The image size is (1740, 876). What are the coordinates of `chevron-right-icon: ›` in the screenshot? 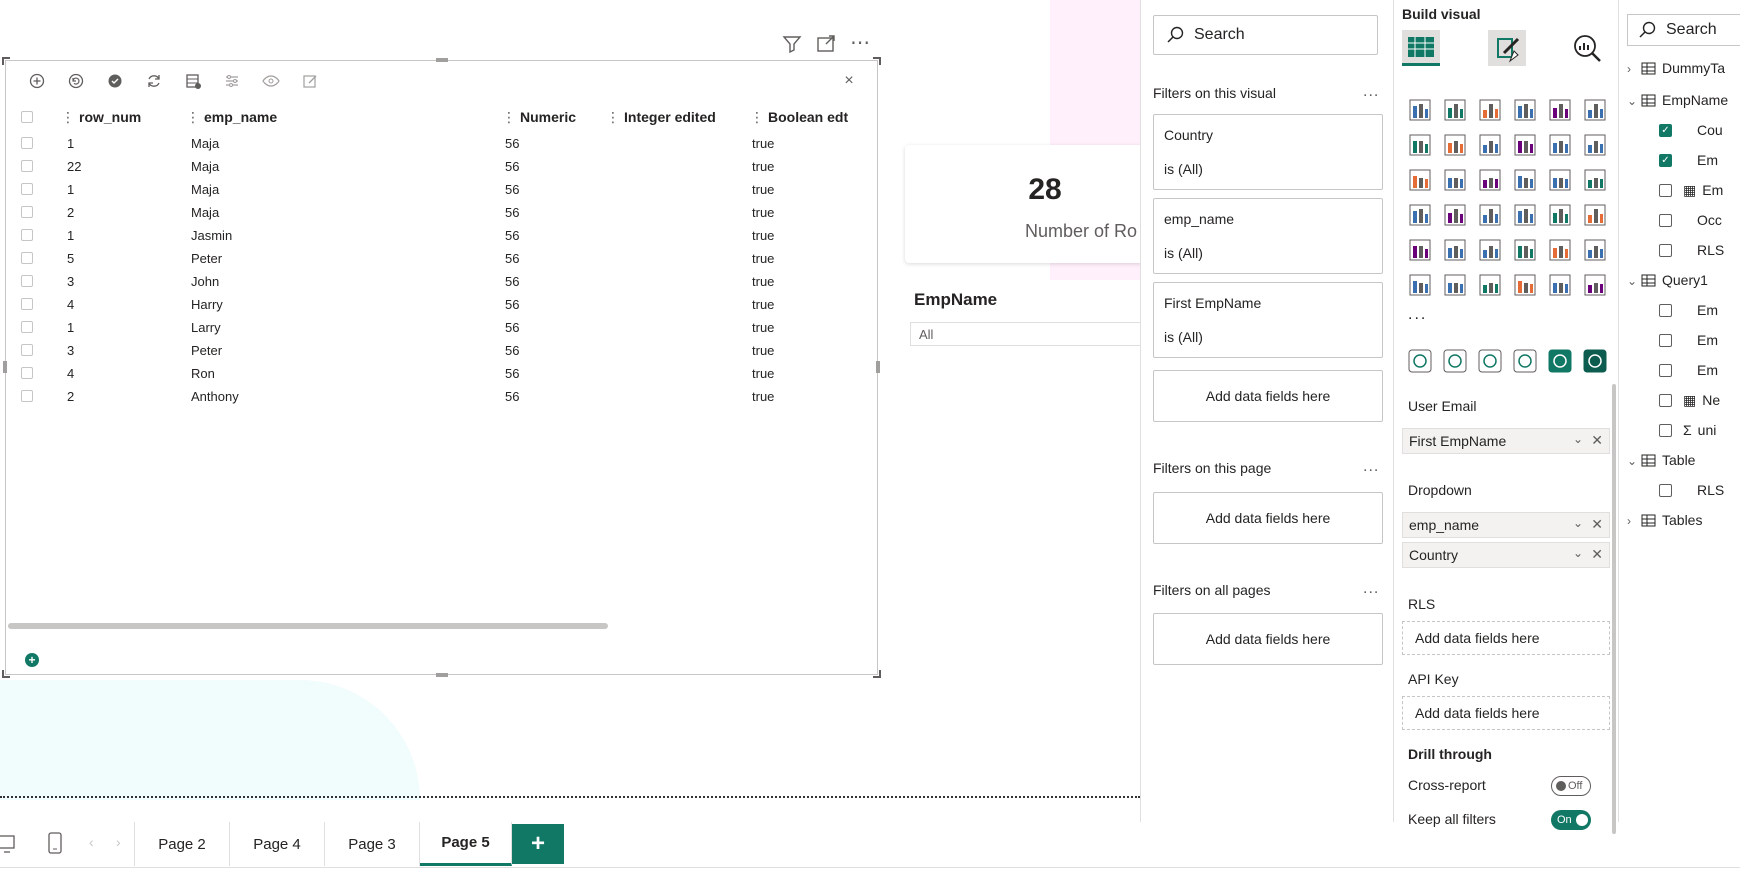 It's located at (1634, 69).